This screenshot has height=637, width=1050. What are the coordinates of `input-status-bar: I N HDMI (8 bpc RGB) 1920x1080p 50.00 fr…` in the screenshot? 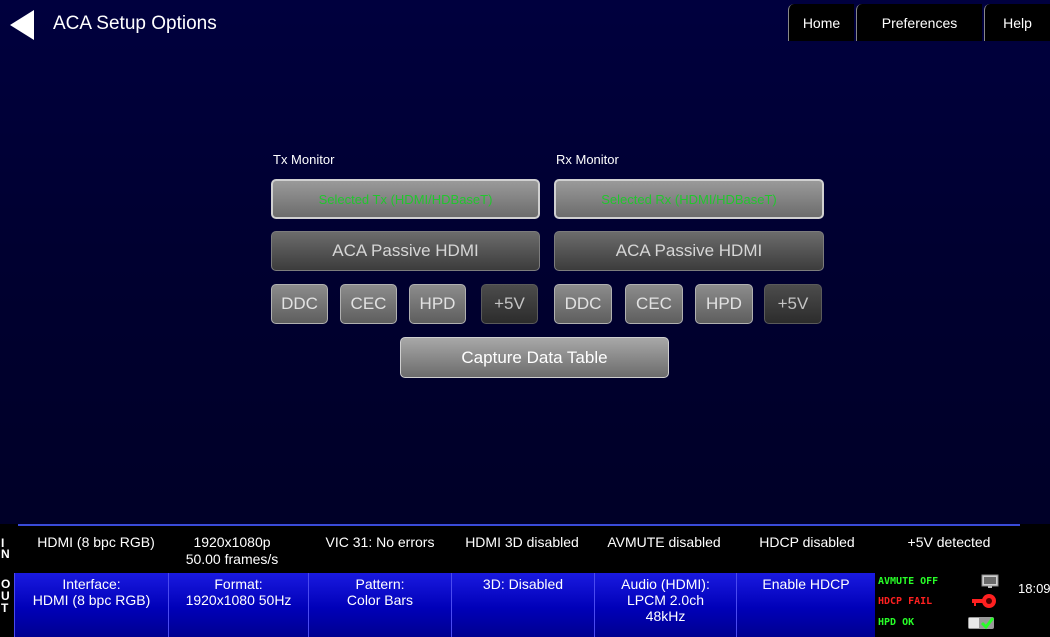 It's located at (525, 547).